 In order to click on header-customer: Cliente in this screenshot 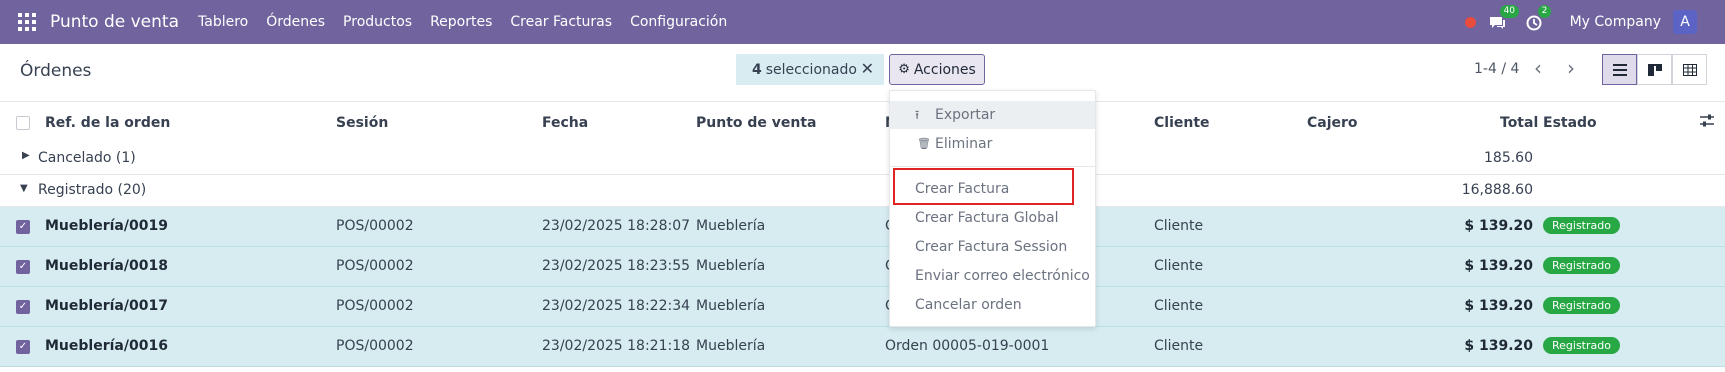, I will do `click(1182, 123)`.